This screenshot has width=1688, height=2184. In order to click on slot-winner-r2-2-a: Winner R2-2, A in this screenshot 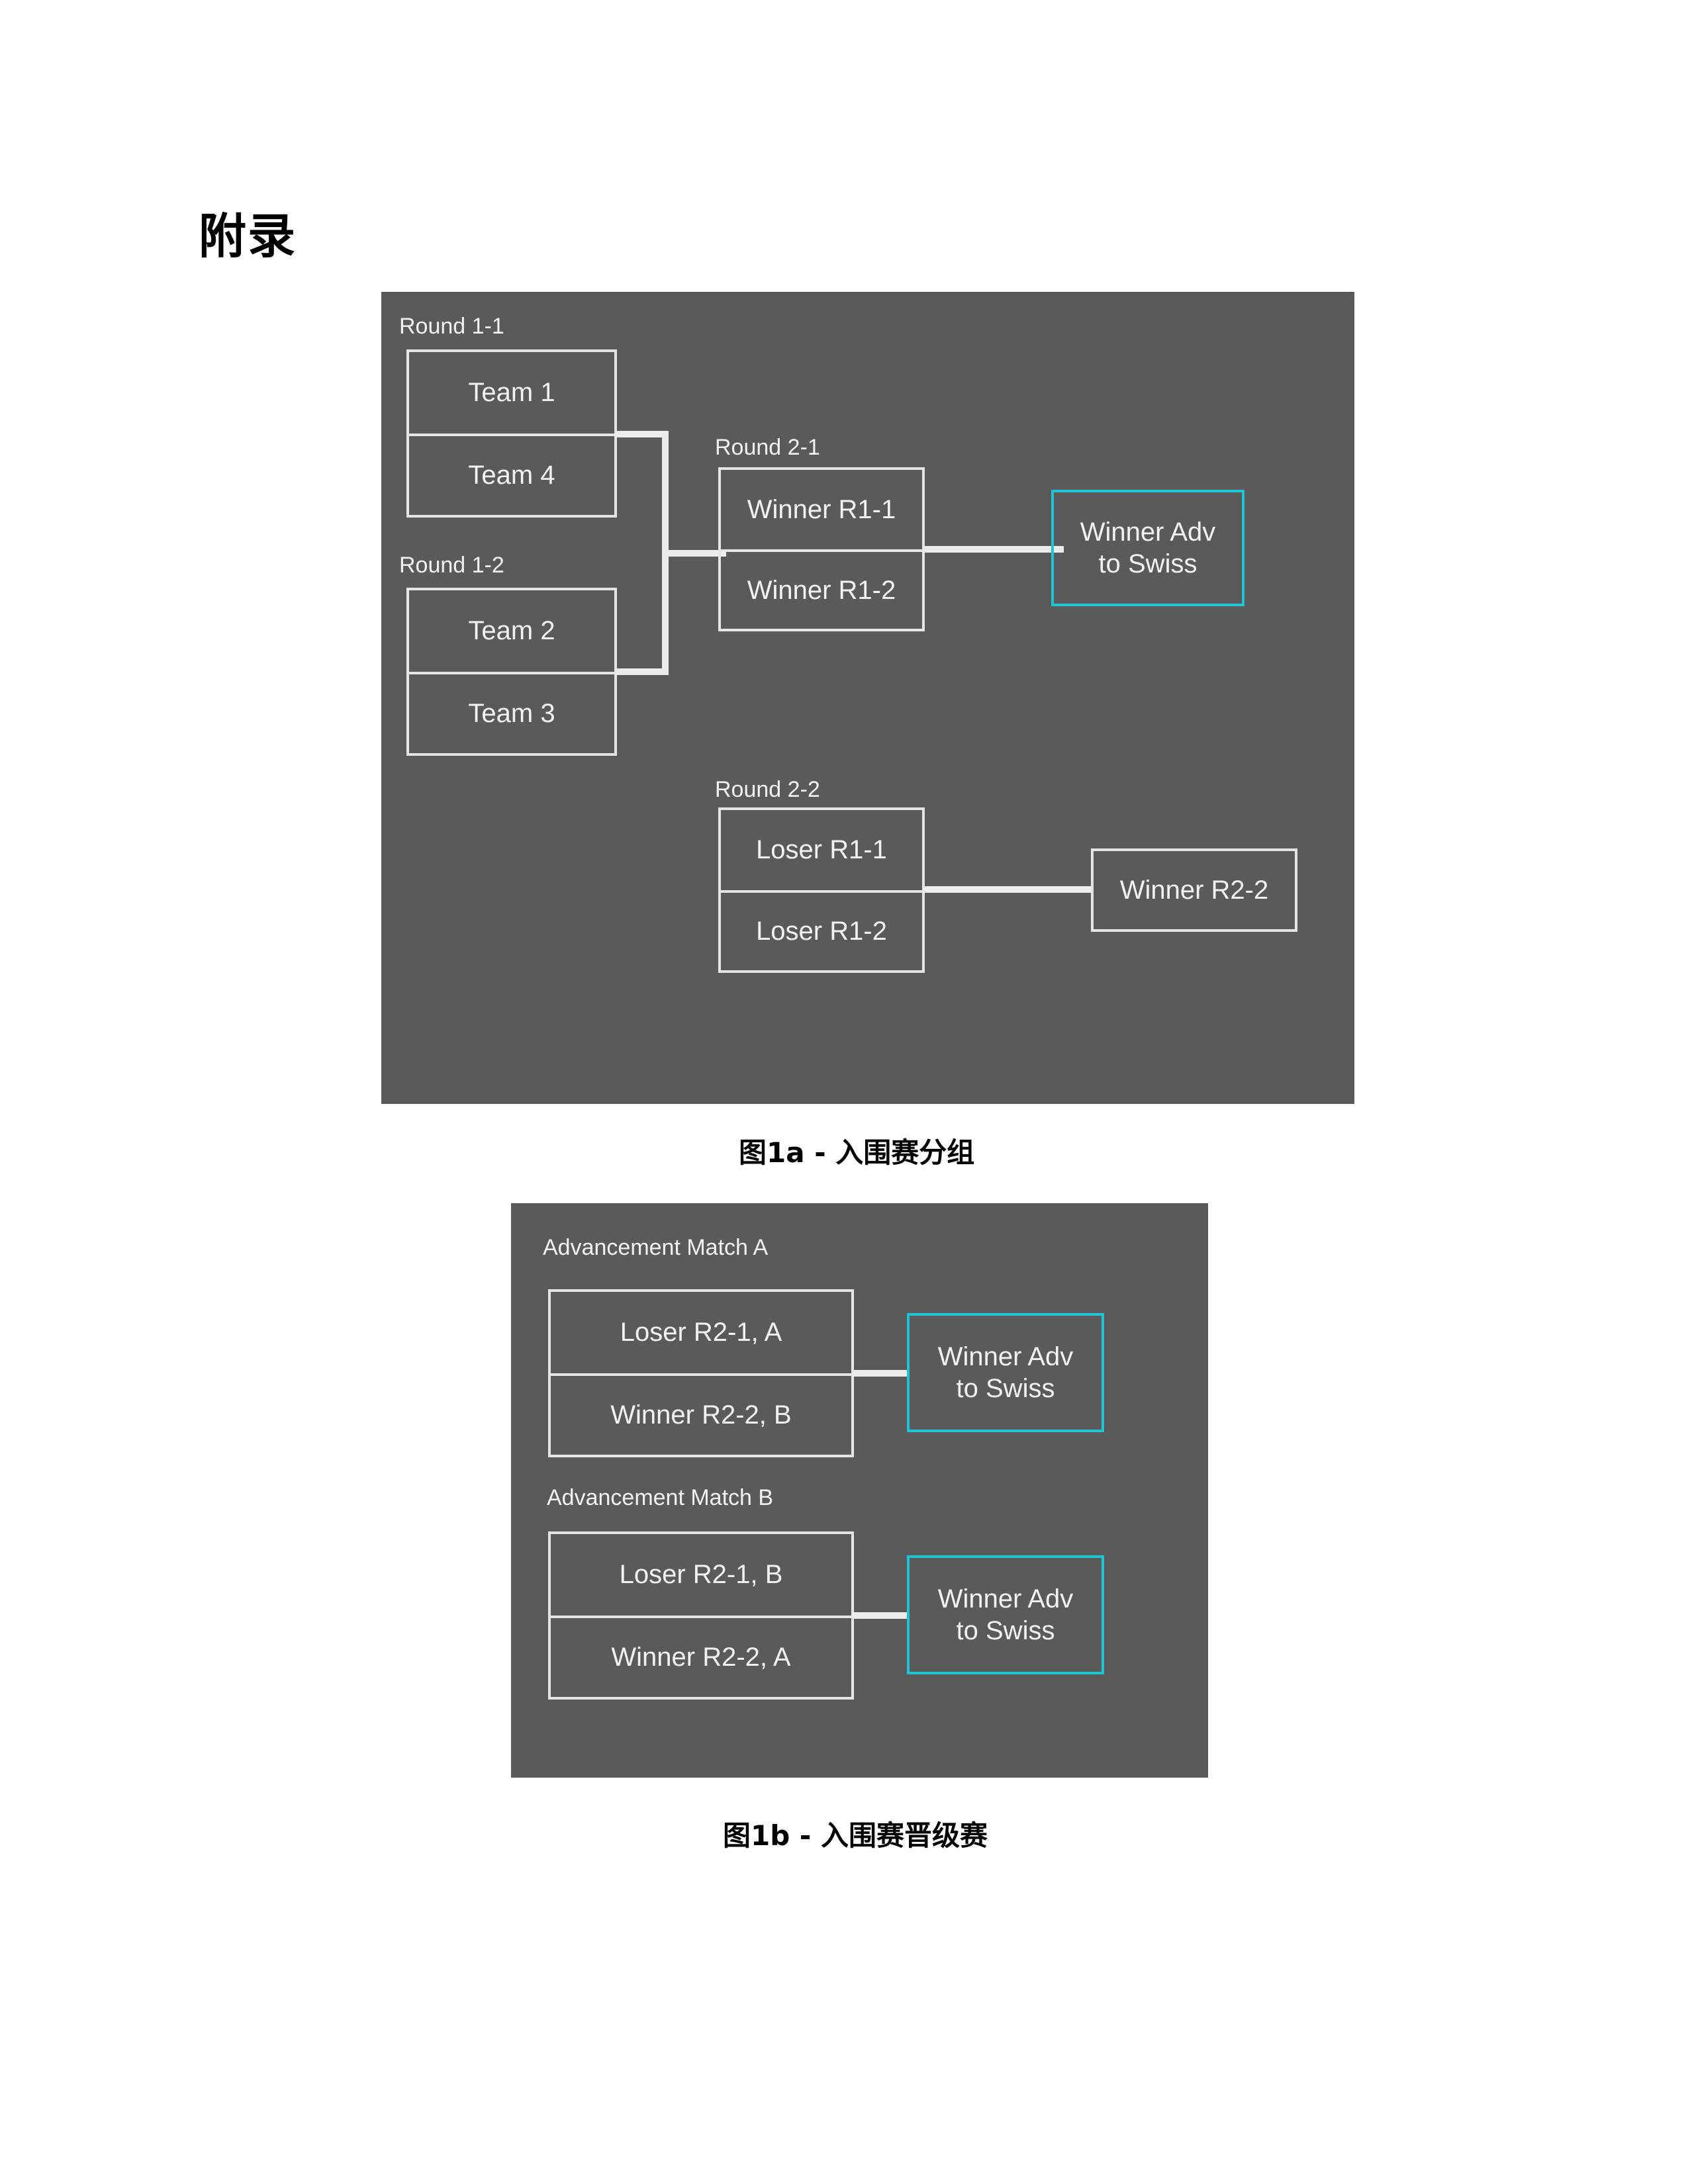, I will do `click(701, 1656)`.